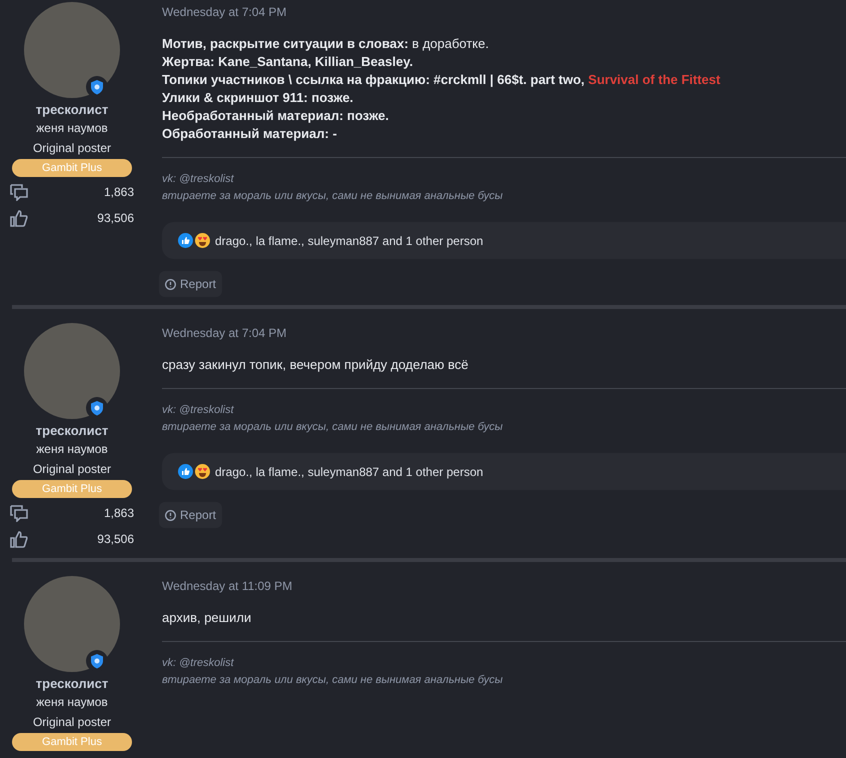 The width and height of the screenshot is (846, 758). Describe the element at coordinates (276, 116) in the screenshot. I see `message-line: Необработанный материал: позже.` at that location.